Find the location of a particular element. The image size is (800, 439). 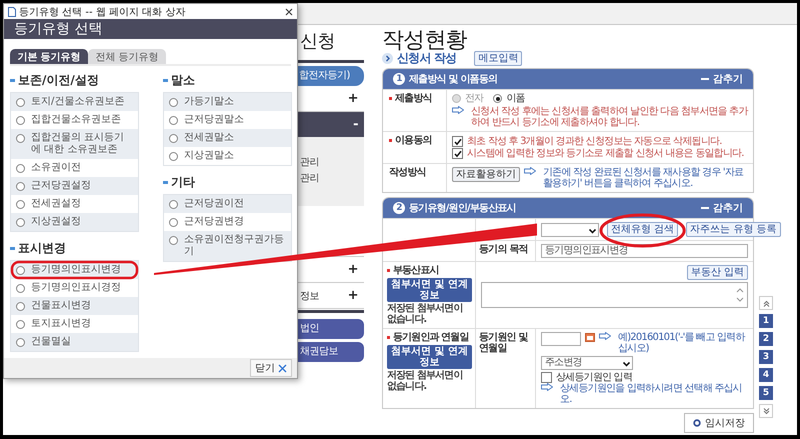

list-item: 등기명의인표시경정 is located at coordinates (74, 288).